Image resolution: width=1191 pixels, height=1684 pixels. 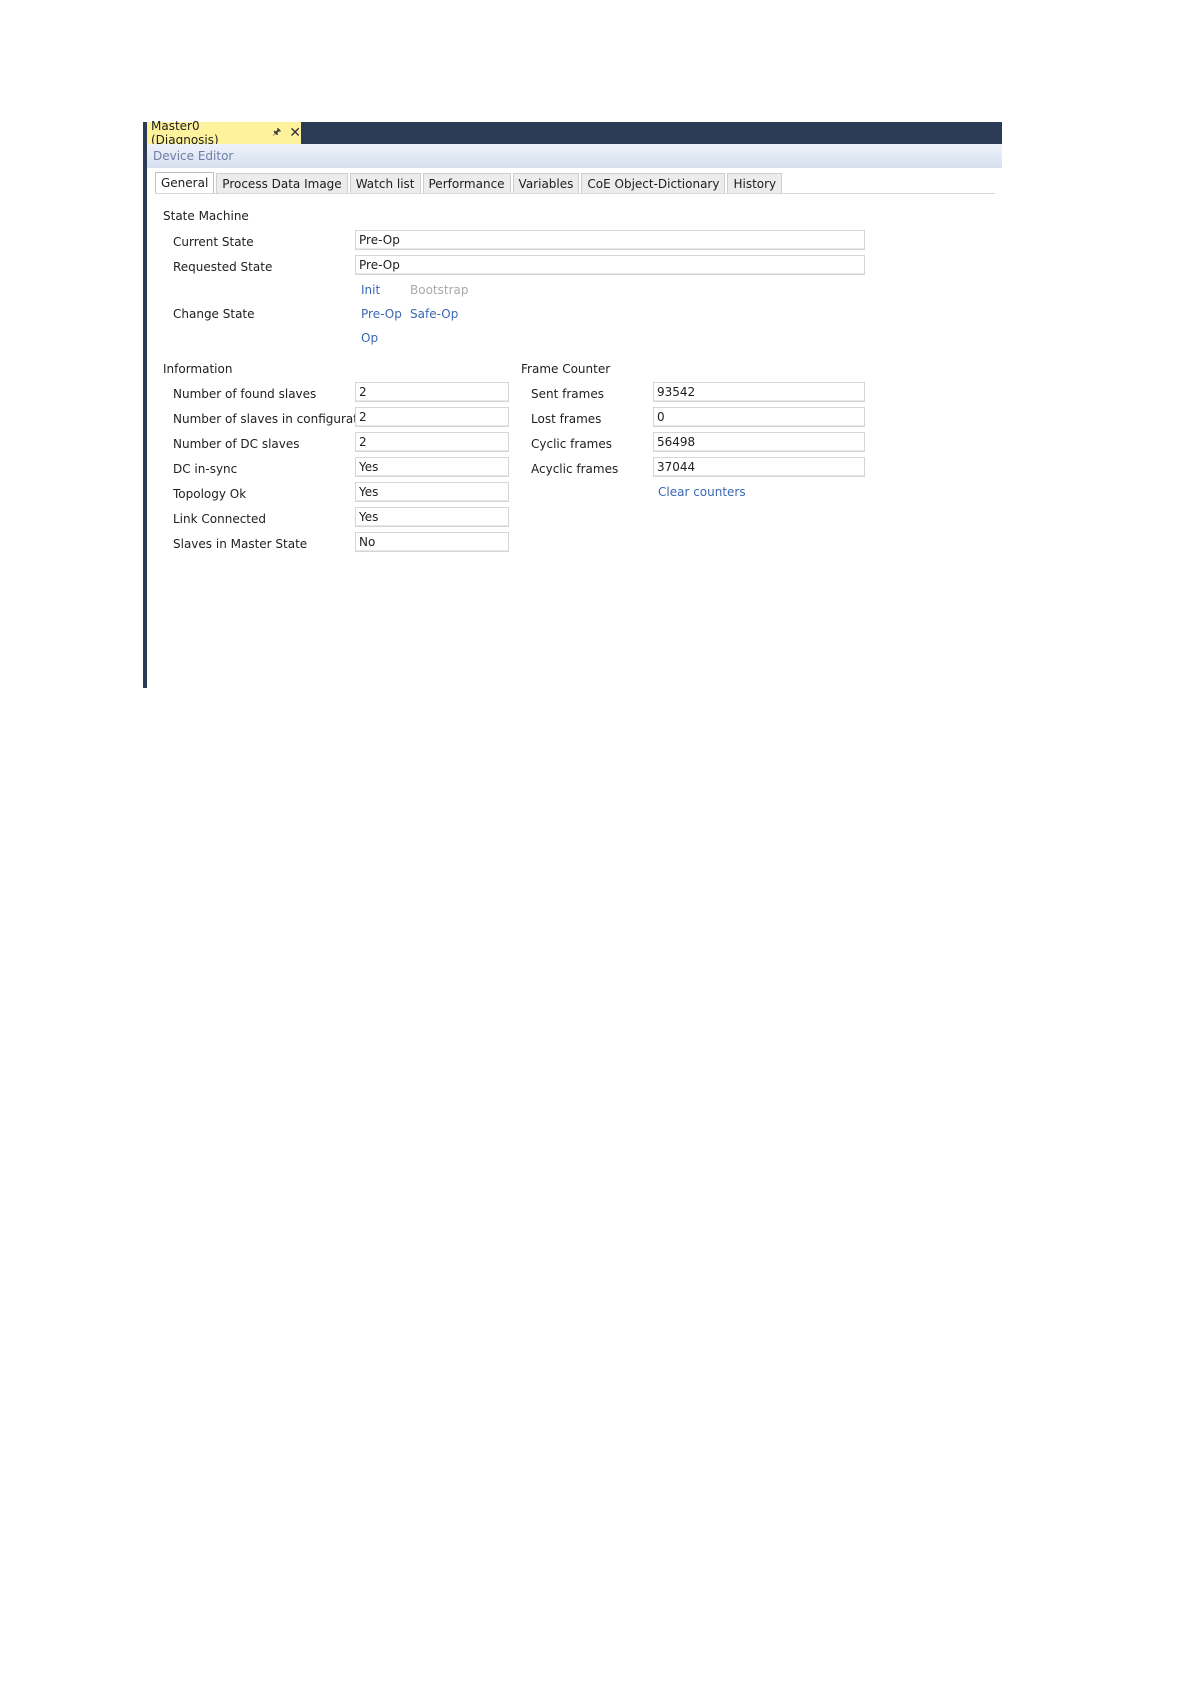 What do you see at coordinates (566, 369) in the screenshot?
I see `frame-counter-heading: Frame Counter` at bounding box center [566, 369].